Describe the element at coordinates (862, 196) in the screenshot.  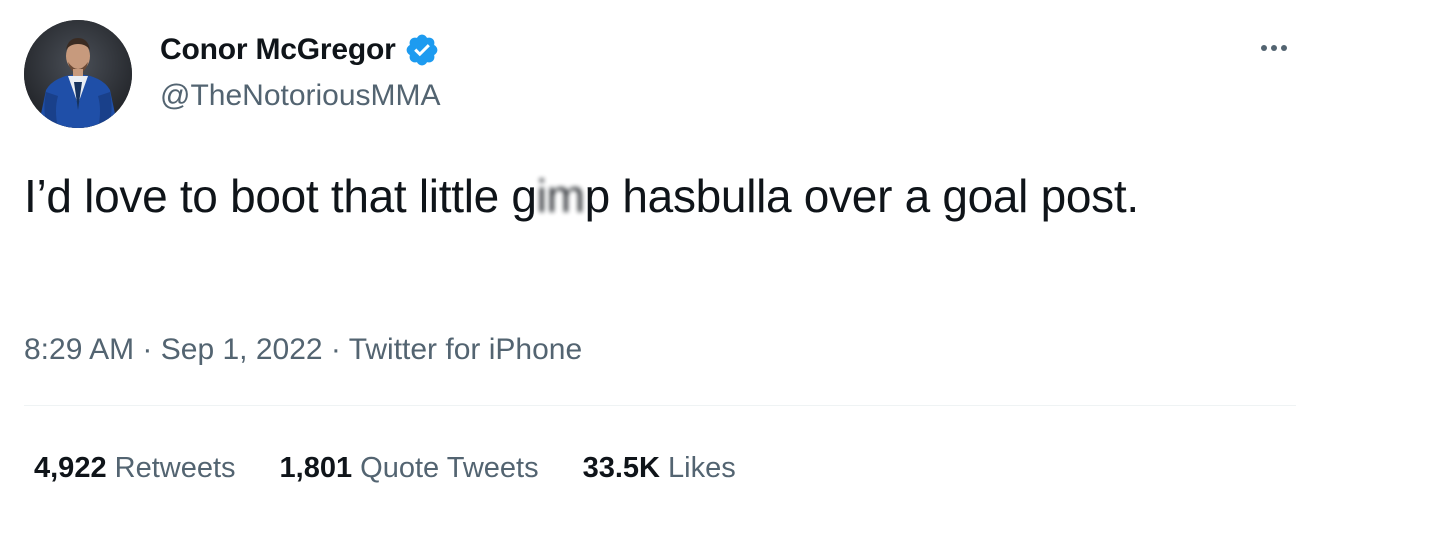
I see `tweet-text-after: p hasbulla over a goal post.` at that location.